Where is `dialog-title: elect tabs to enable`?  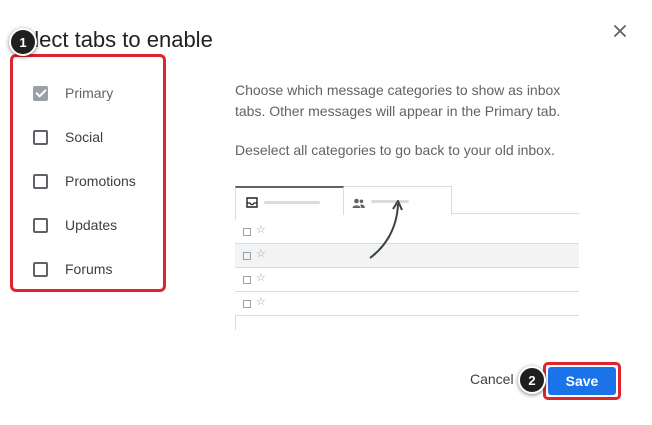
dialog-title: elect tabs to enable is located at coordinates (117, 39).